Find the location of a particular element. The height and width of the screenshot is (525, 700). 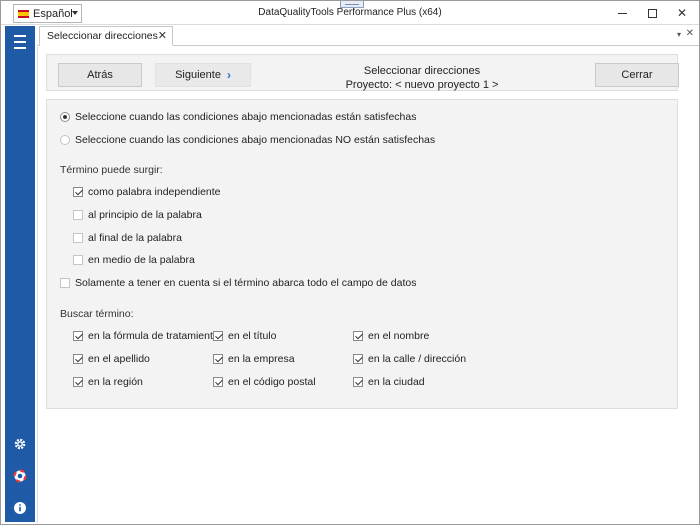

window-title: DataQualityTools Performance Plus (x64) is located at coordinates (350, 12).